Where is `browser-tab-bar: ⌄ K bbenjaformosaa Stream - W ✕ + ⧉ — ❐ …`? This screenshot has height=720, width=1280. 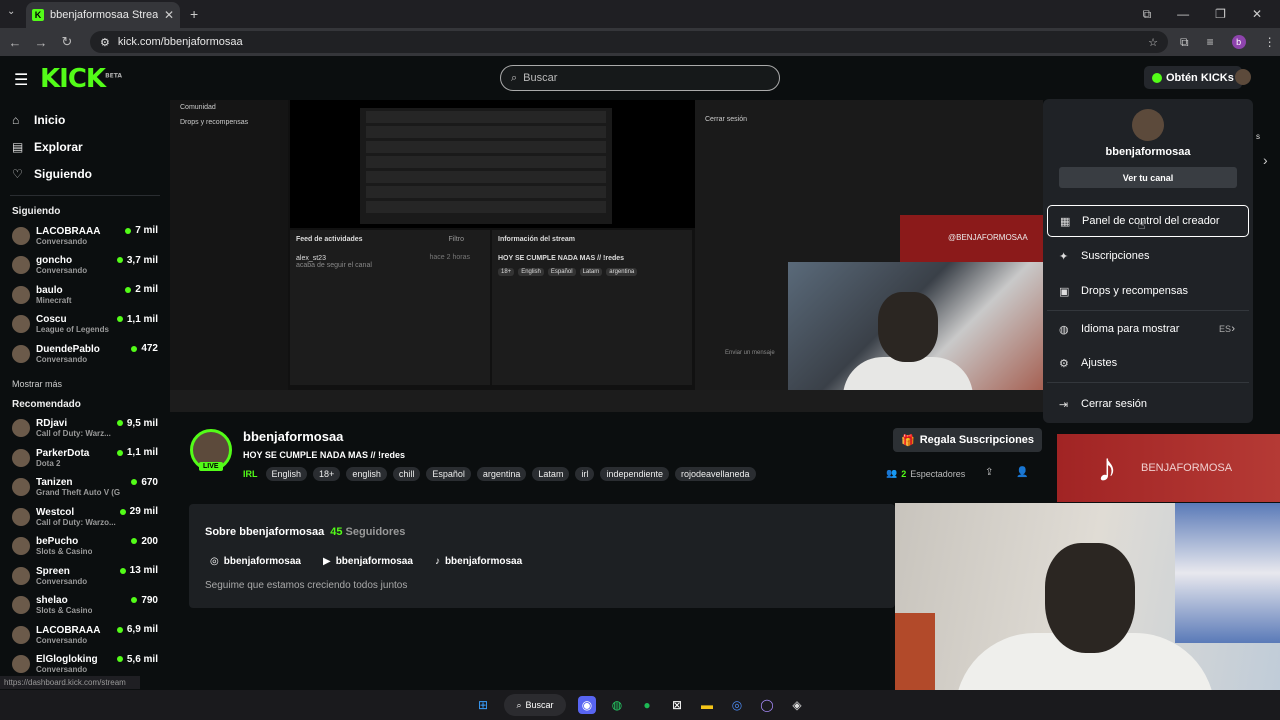 browser-tab-bar: ⌄ K bbenjaformosaa Stream - W ✕ + ⧉ — ❐ … is located at coordinates (640, 14).